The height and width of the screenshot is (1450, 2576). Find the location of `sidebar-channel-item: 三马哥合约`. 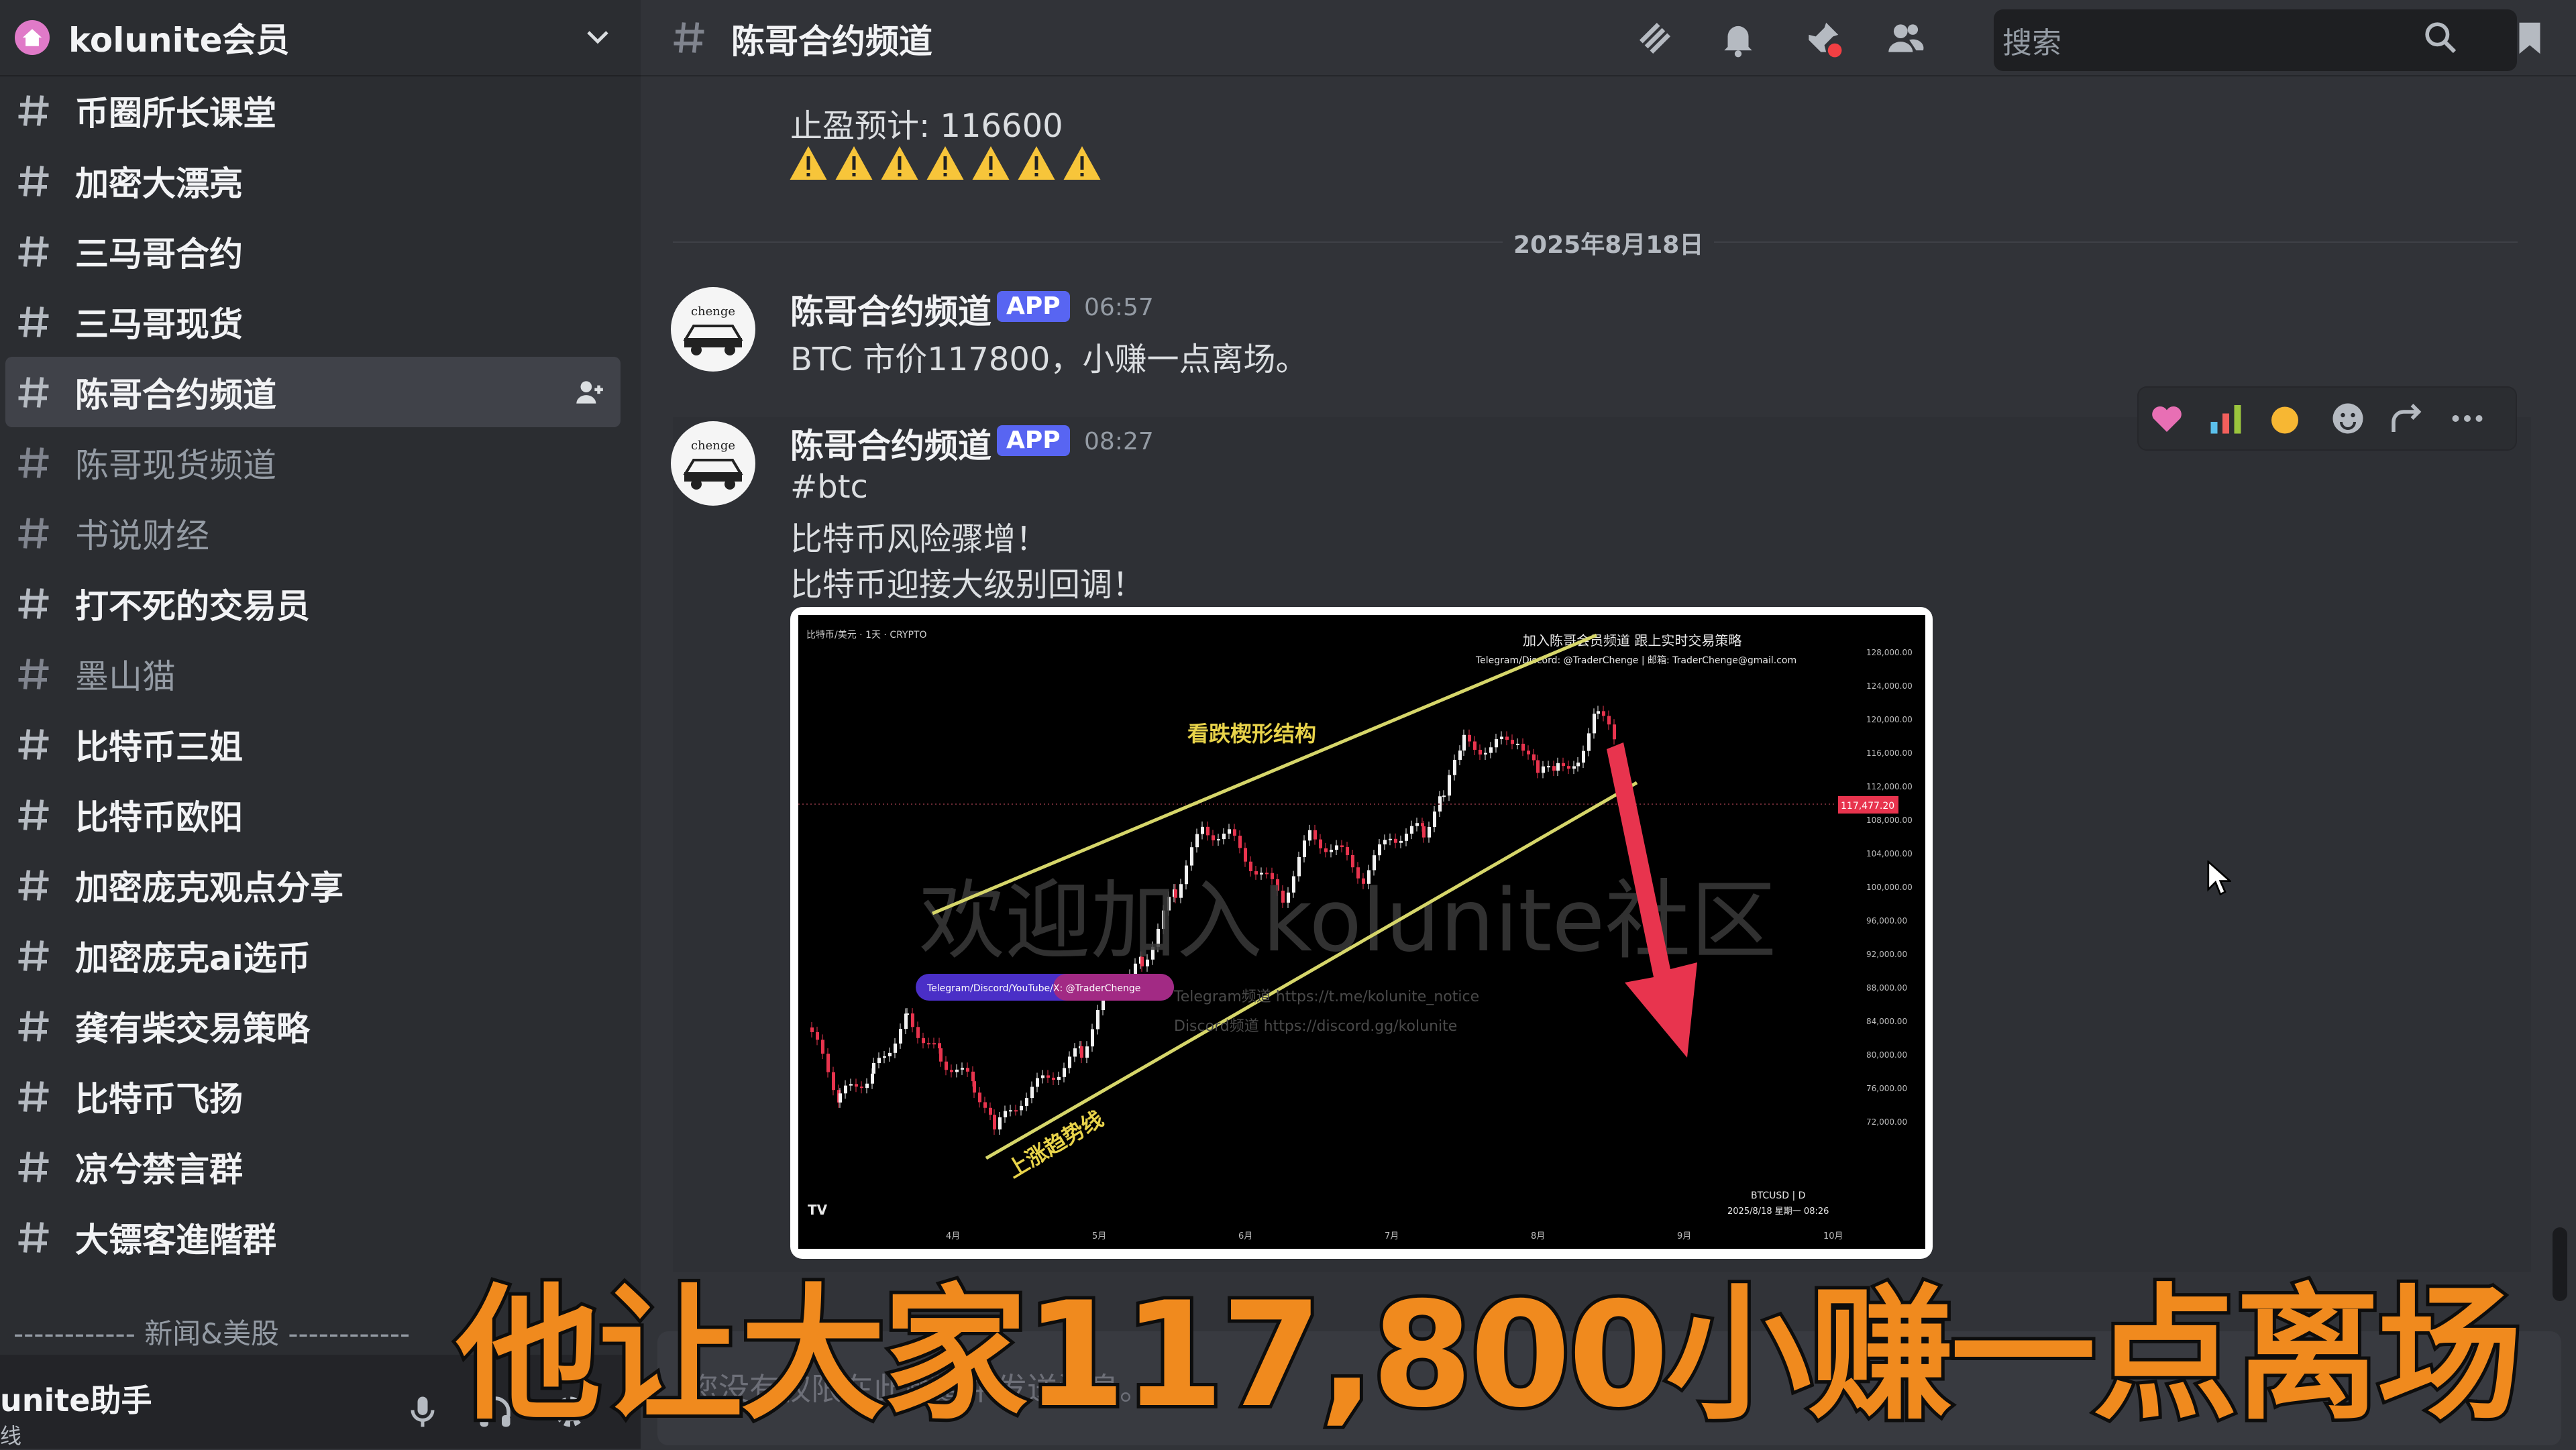

sidebar-channel-item: 三马哥合约 is located at coordinates (313, 251).